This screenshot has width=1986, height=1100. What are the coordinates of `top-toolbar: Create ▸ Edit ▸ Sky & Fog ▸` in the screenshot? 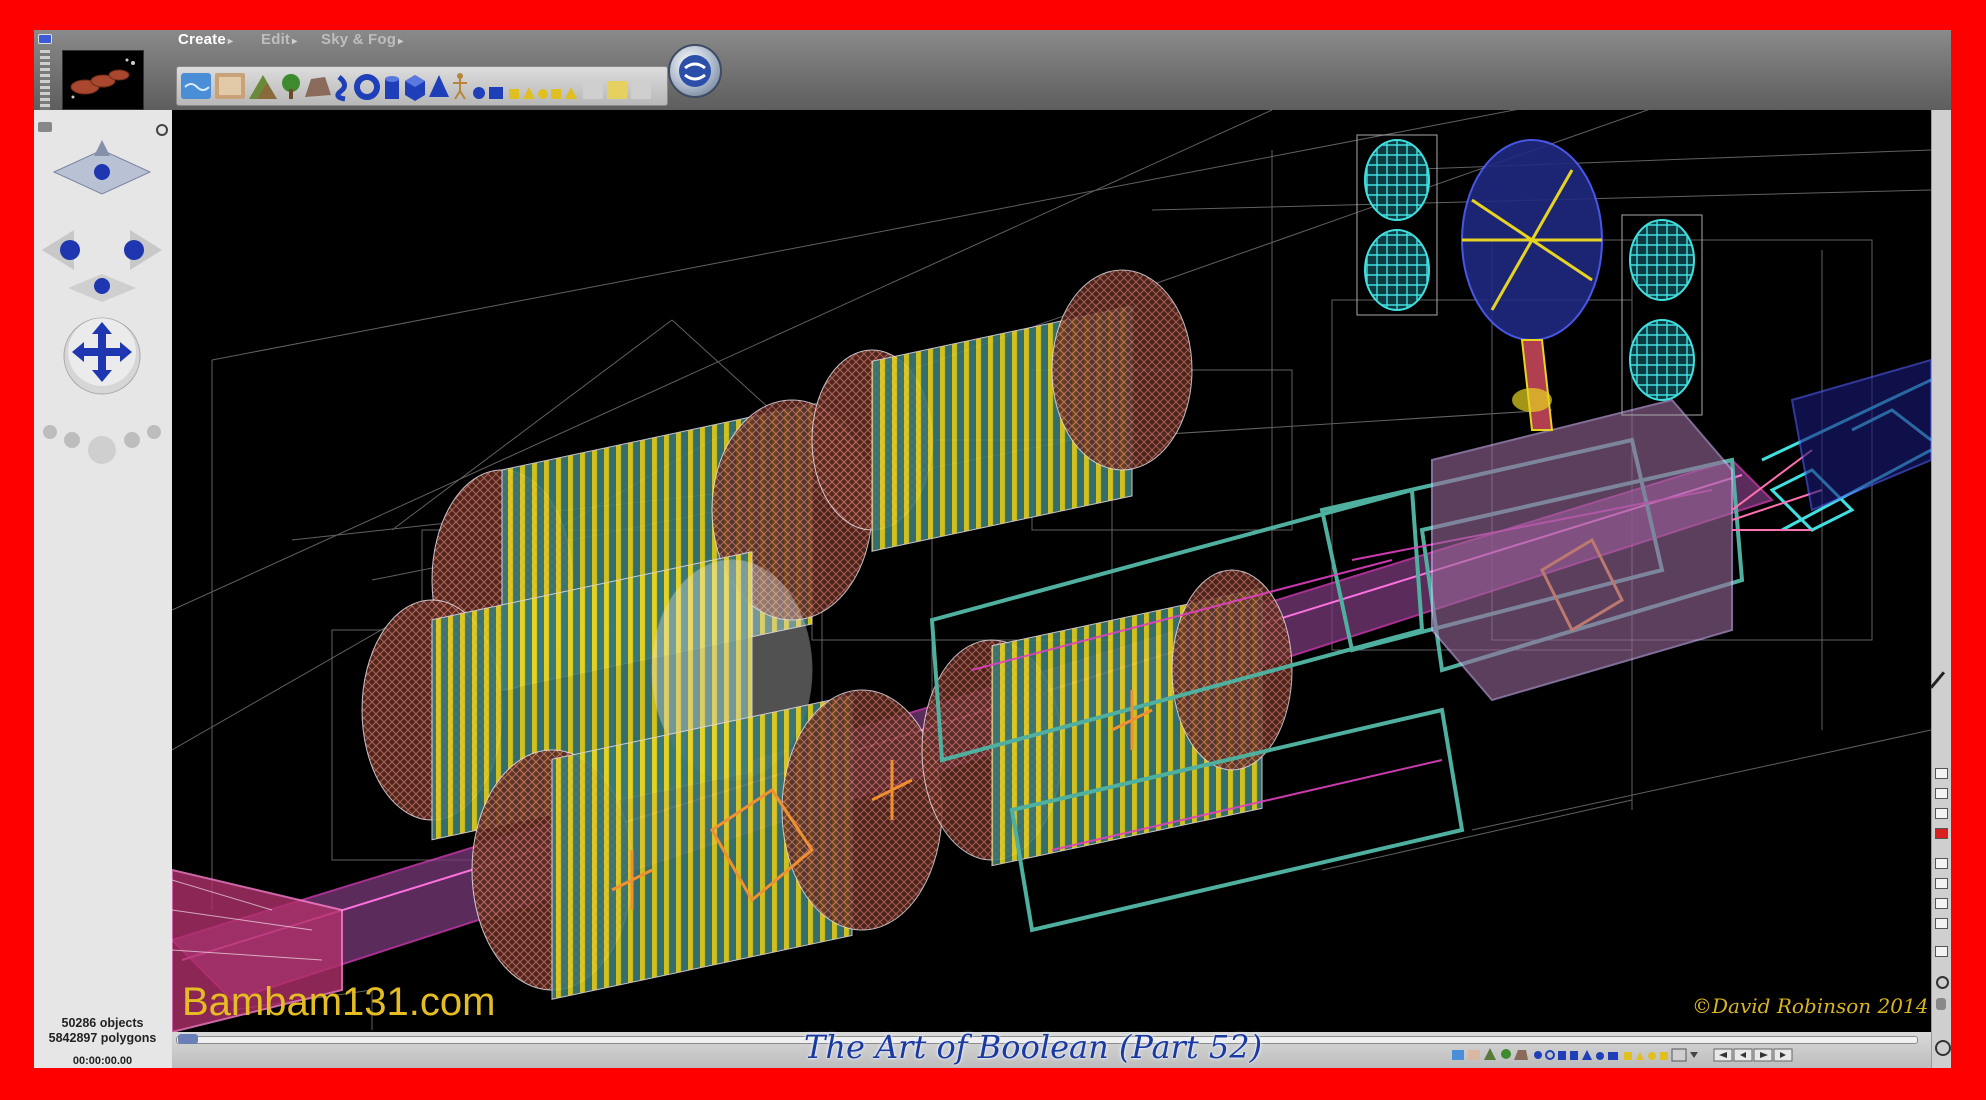 It's located at (992, 70).